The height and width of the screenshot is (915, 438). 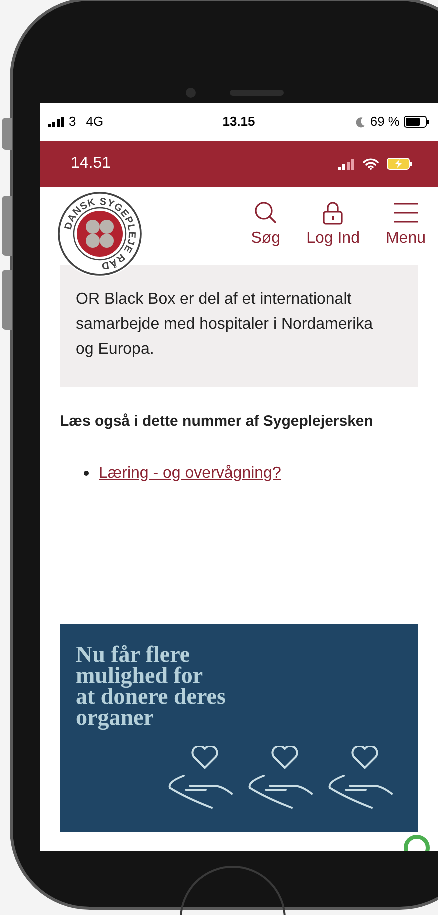 I want to click on status-time: 13.15, so click(x=239, y=122).